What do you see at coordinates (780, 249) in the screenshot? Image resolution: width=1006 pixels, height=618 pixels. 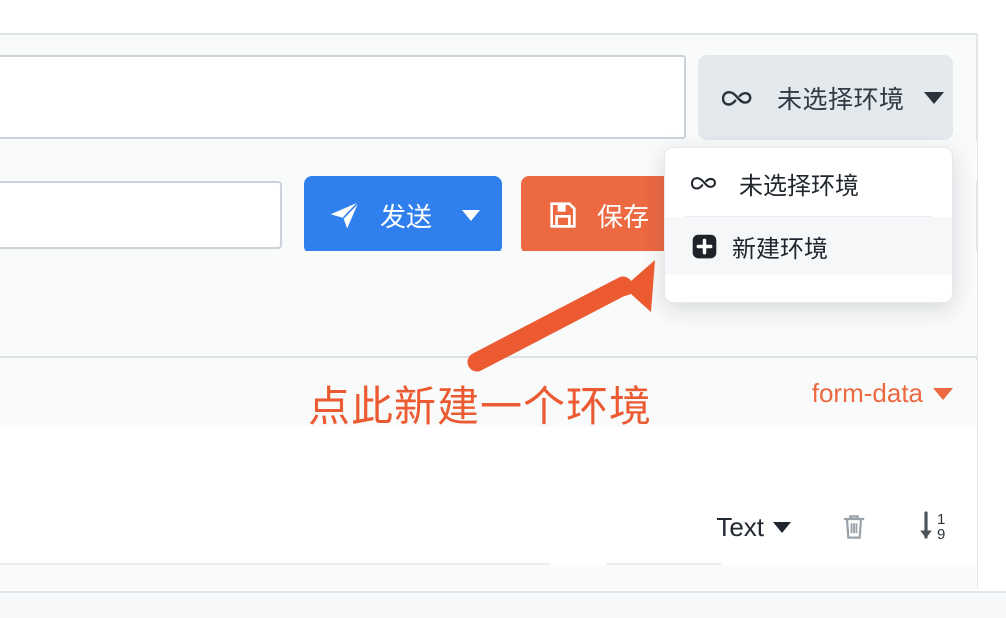 I see `dropdown-item-label: 新建环境` at bounding box center [780, 249].